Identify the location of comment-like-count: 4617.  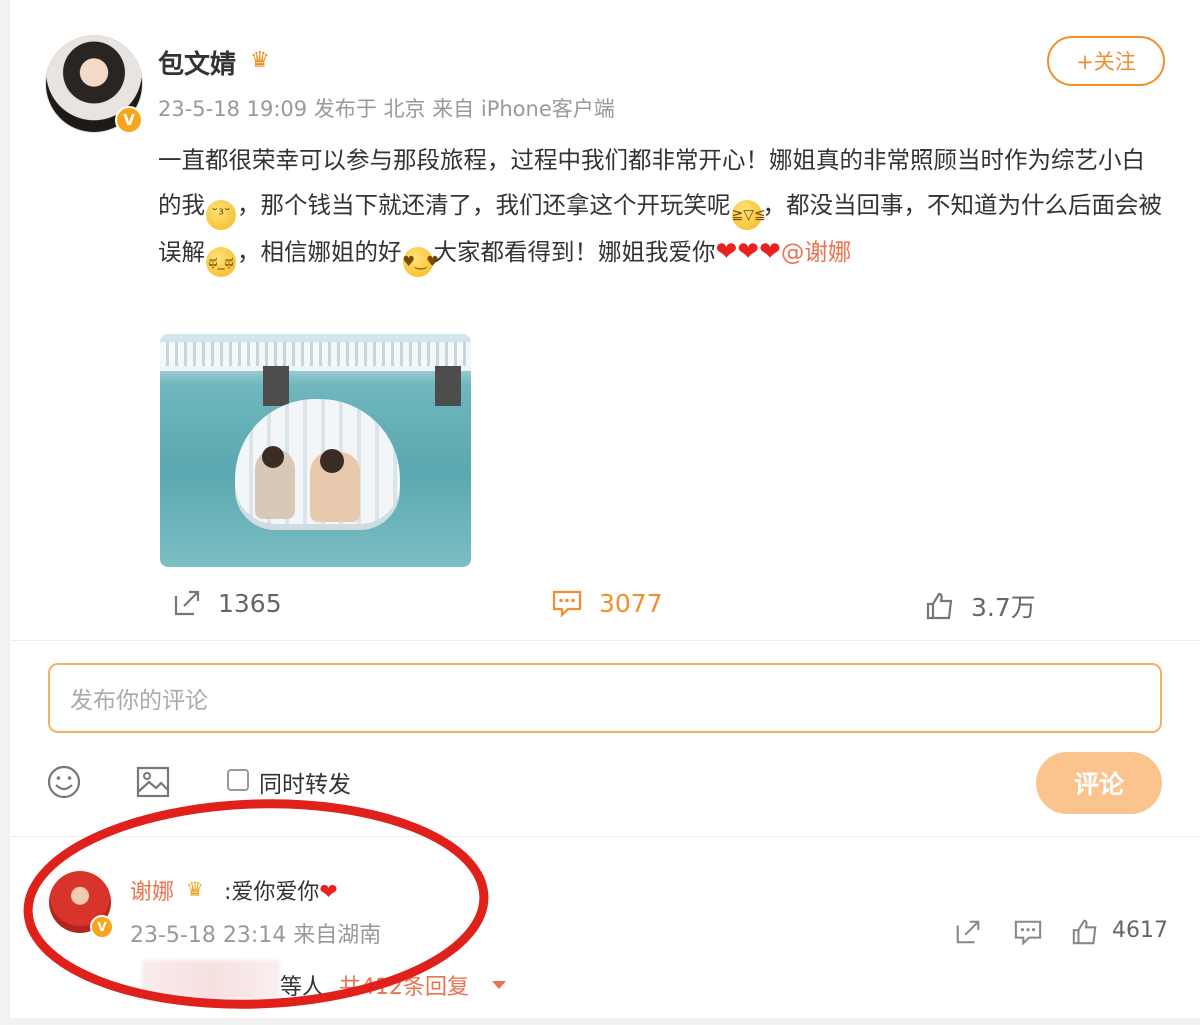
(1140, 930).